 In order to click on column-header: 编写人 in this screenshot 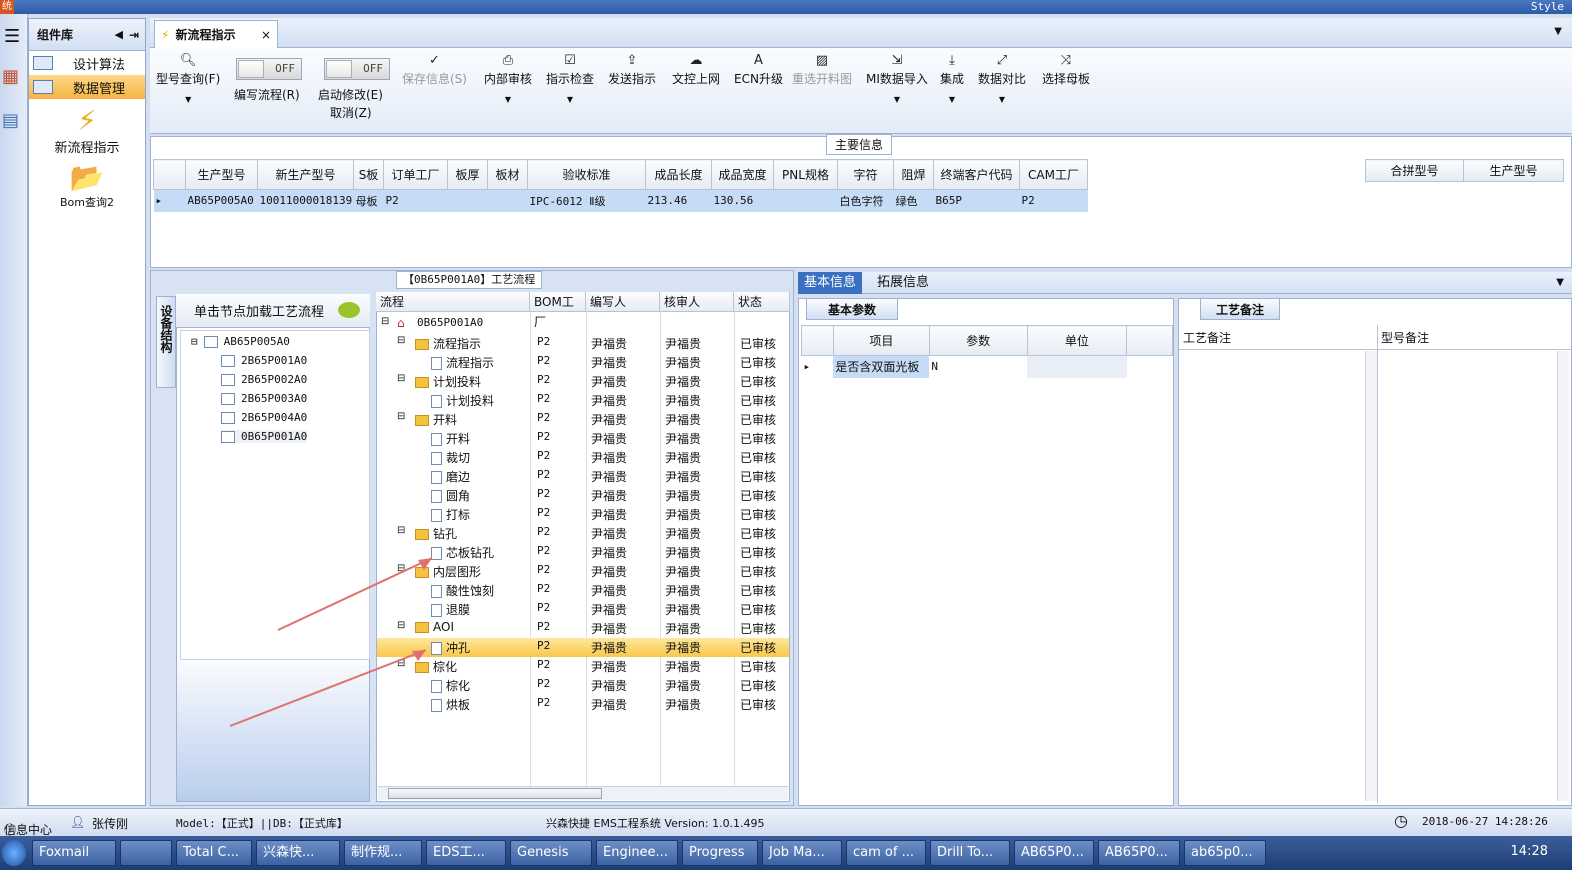, I will do `click(623, 302)`.